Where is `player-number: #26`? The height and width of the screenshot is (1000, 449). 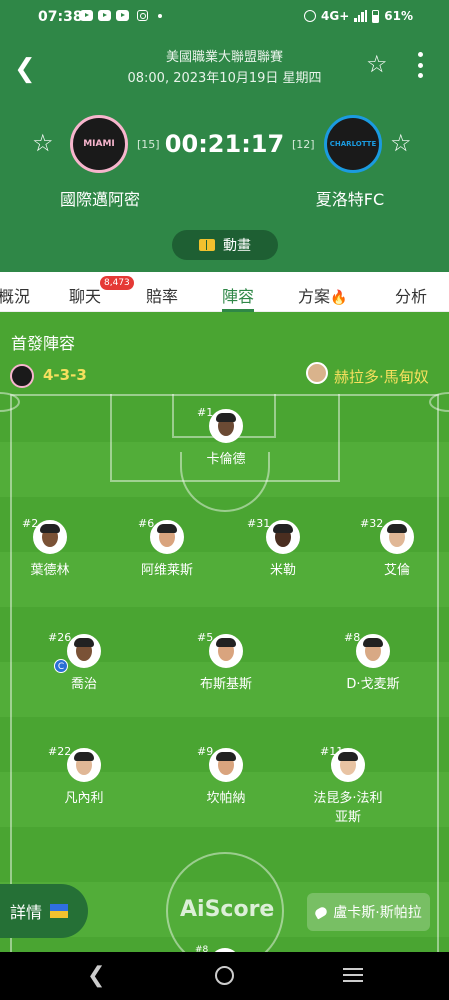 player-number: #26 is located at coordinates (60, 637).